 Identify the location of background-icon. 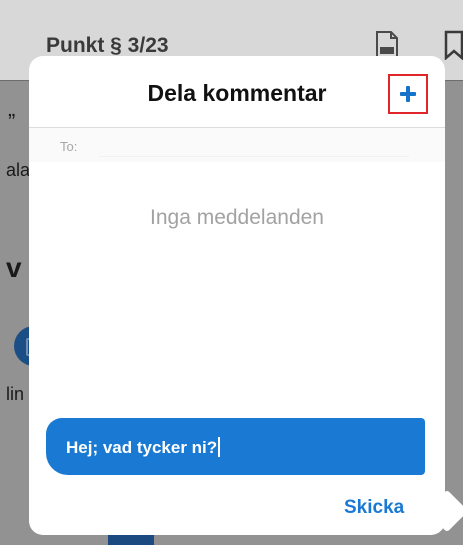
(131, 539).